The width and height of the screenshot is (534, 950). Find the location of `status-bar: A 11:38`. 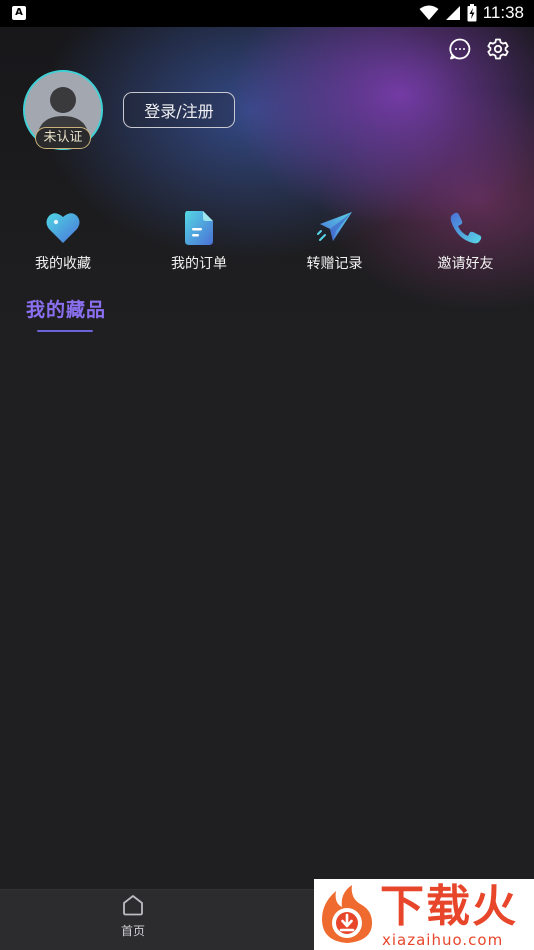

status-bar: A 11:38 is located at coordinates (267, 13).